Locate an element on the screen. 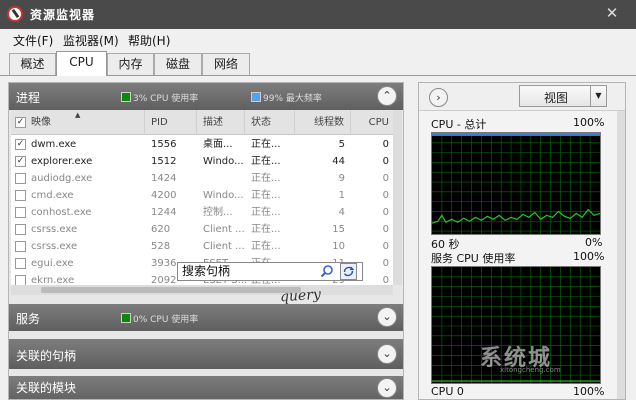  view-button: 视图 ▼ is located at coordinates (563, 96).